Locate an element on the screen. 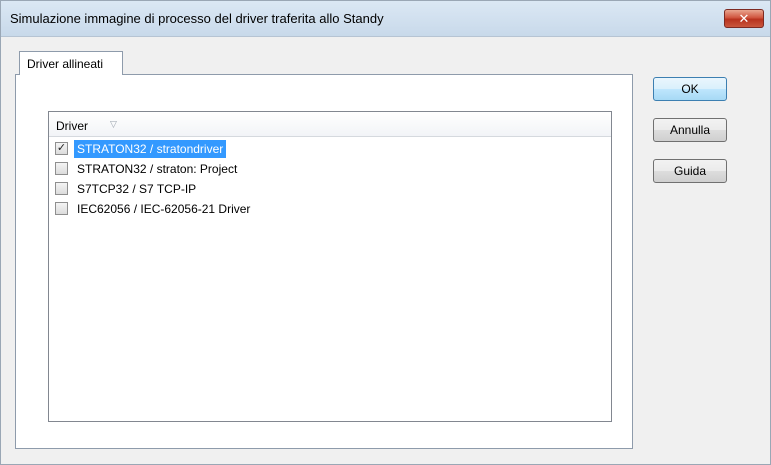 This screenshot has height=465, width=771. row-label: S7TCP32 / S7 TCP-IP is located at coordinates (137, 189).